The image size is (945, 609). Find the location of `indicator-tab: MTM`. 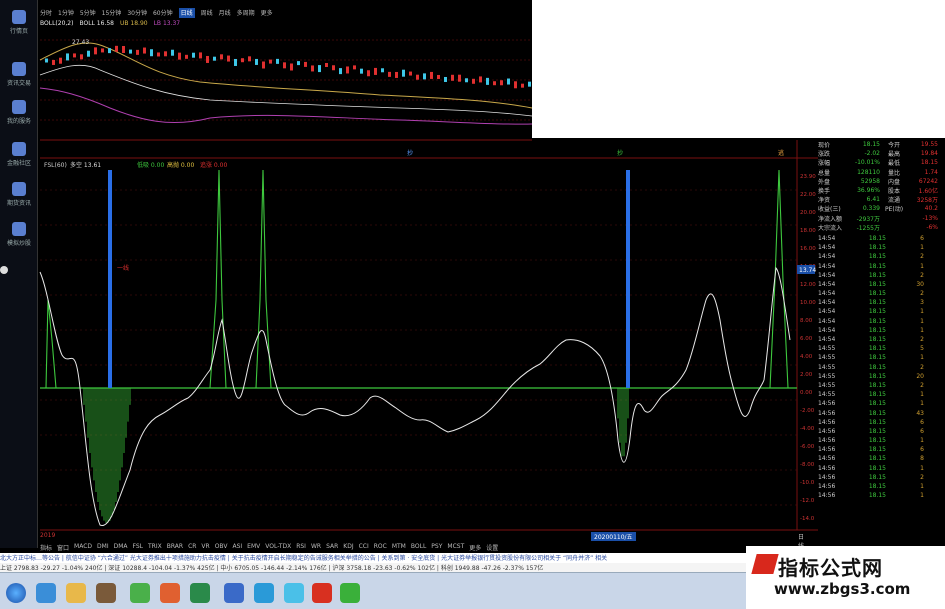

indicator-tab: MTM is located at coordinates (399, 547).